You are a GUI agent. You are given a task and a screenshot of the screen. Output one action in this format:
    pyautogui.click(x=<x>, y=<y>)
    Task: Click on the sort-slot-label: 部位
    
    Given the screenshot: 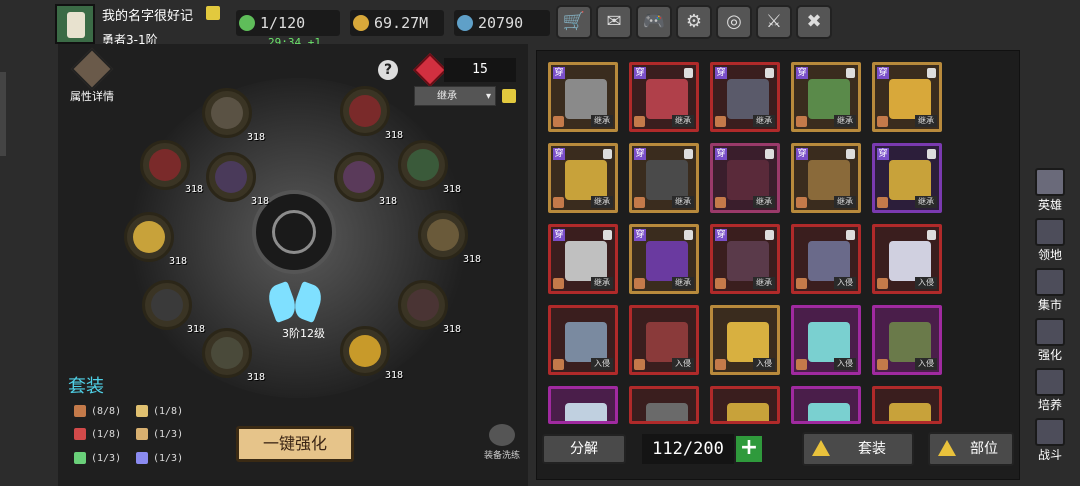 What is the action you would take?
    pyautogui.click(x=984, y=449)
    